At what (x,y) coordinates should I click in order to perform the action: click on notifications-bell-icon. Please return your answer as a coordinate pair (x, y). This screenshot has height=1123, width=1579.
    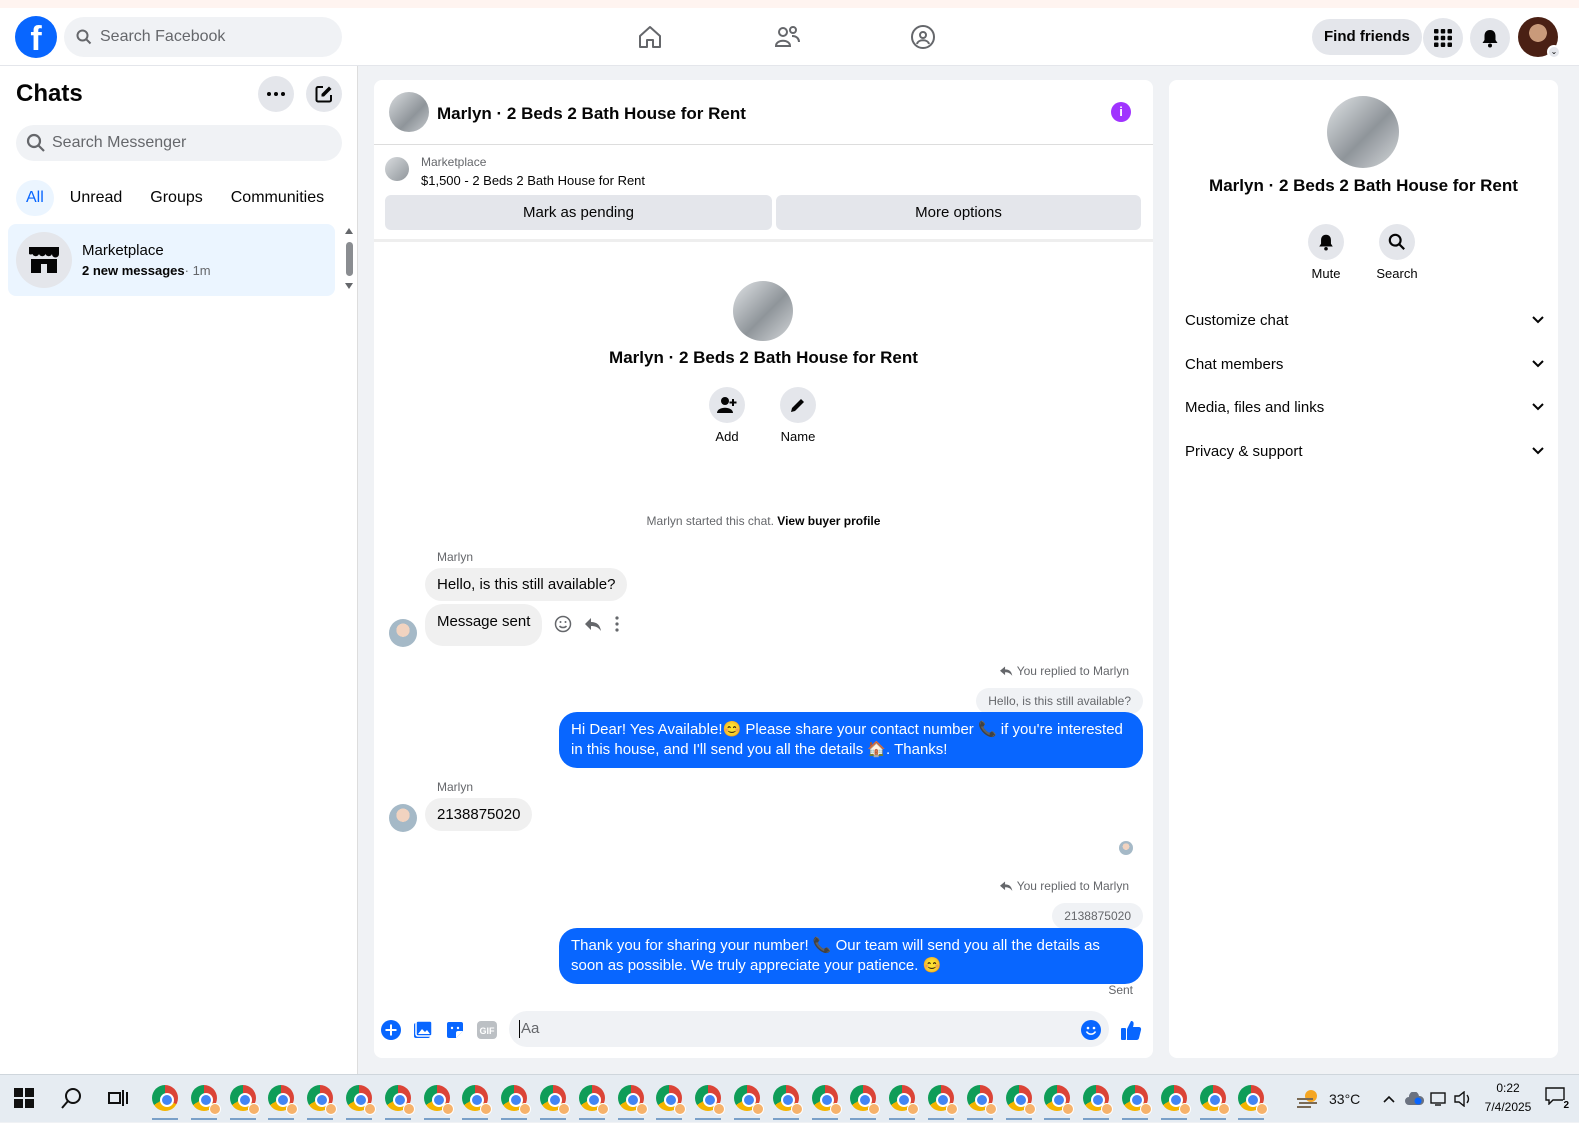
    Looking at the image, I should click on (1490, 38).